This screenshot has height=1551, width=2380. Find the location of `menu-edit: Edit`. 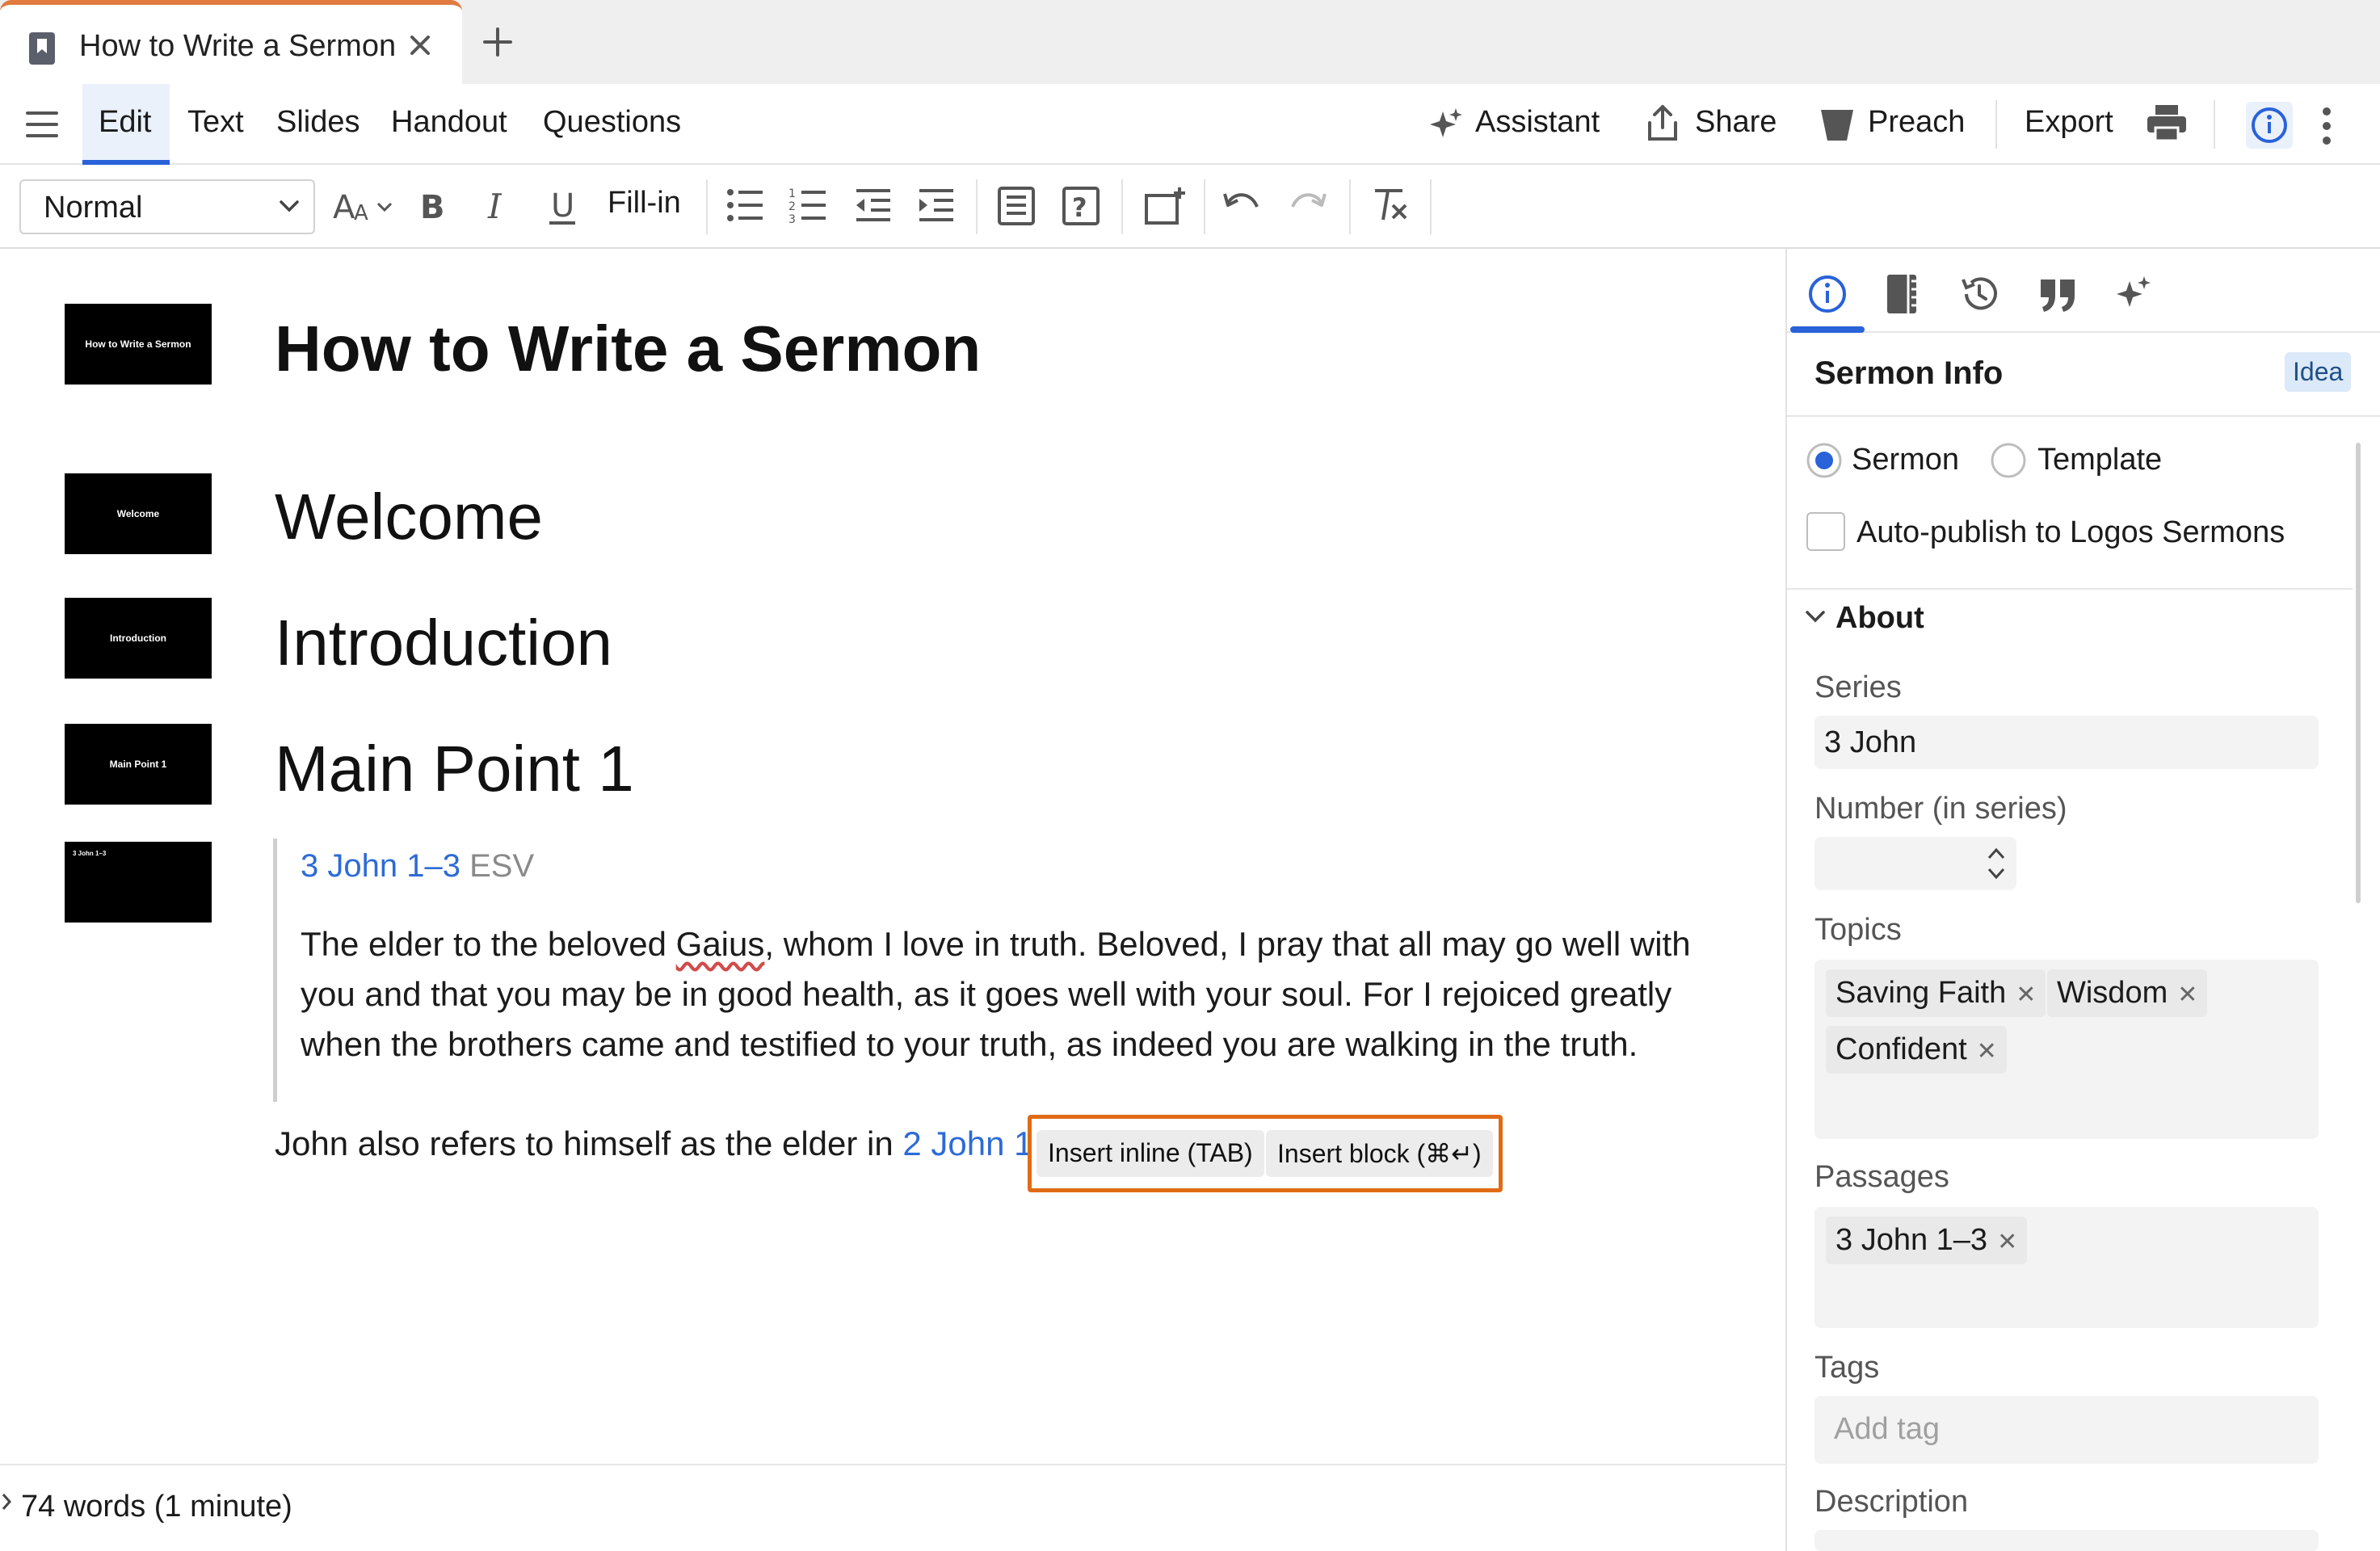

menu-edit: Edit is located at coordinates (125, 123).